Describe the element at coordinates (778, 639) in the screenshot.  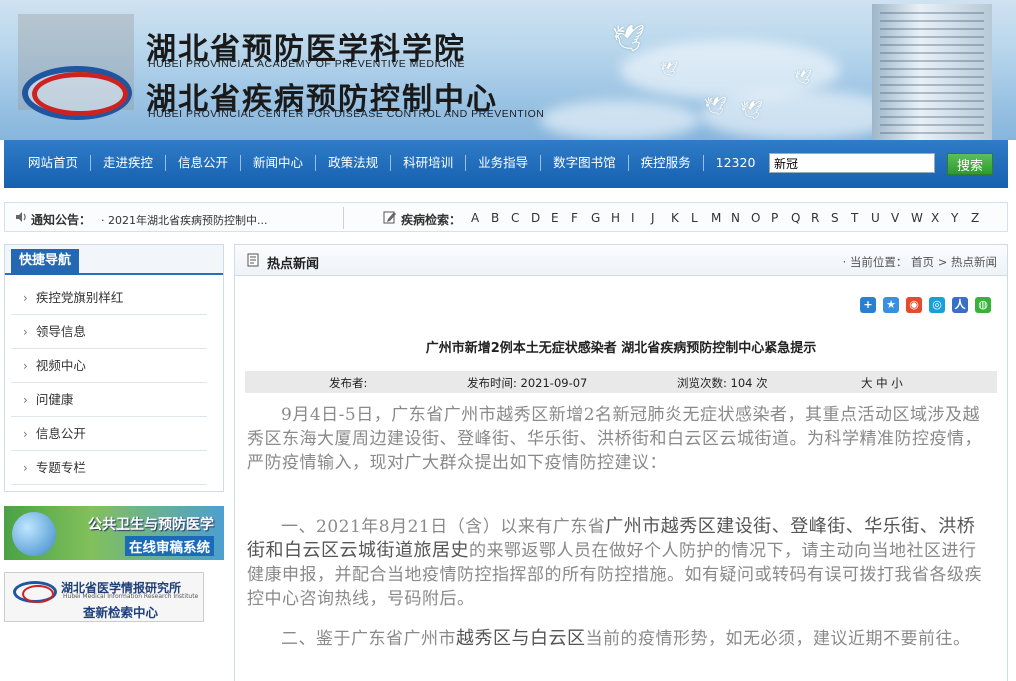
I see `paragraph-text: 当前的疫情形势，如无必须，建议近期不要前往。` at that location.